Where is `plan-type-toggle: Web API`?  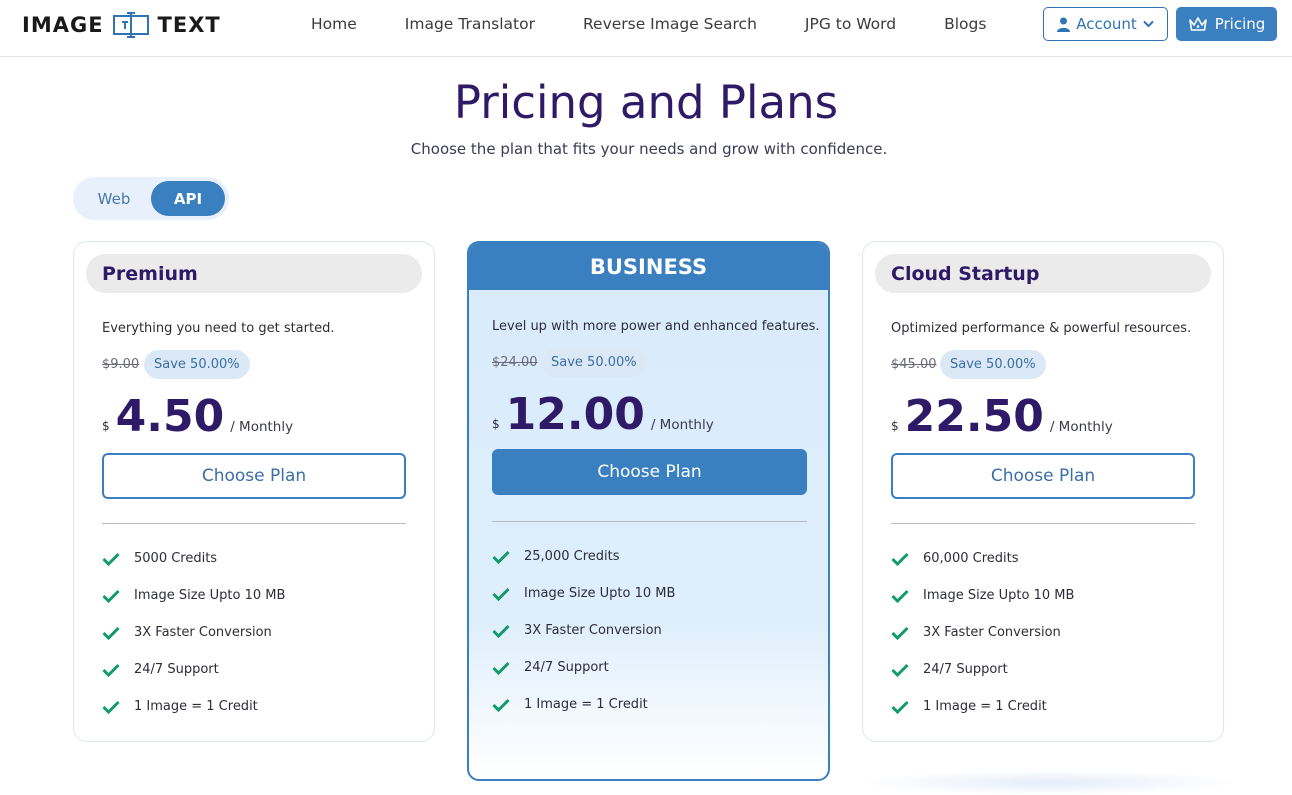
plan-type-toggle: Web API is located at coordinates (151, 198).